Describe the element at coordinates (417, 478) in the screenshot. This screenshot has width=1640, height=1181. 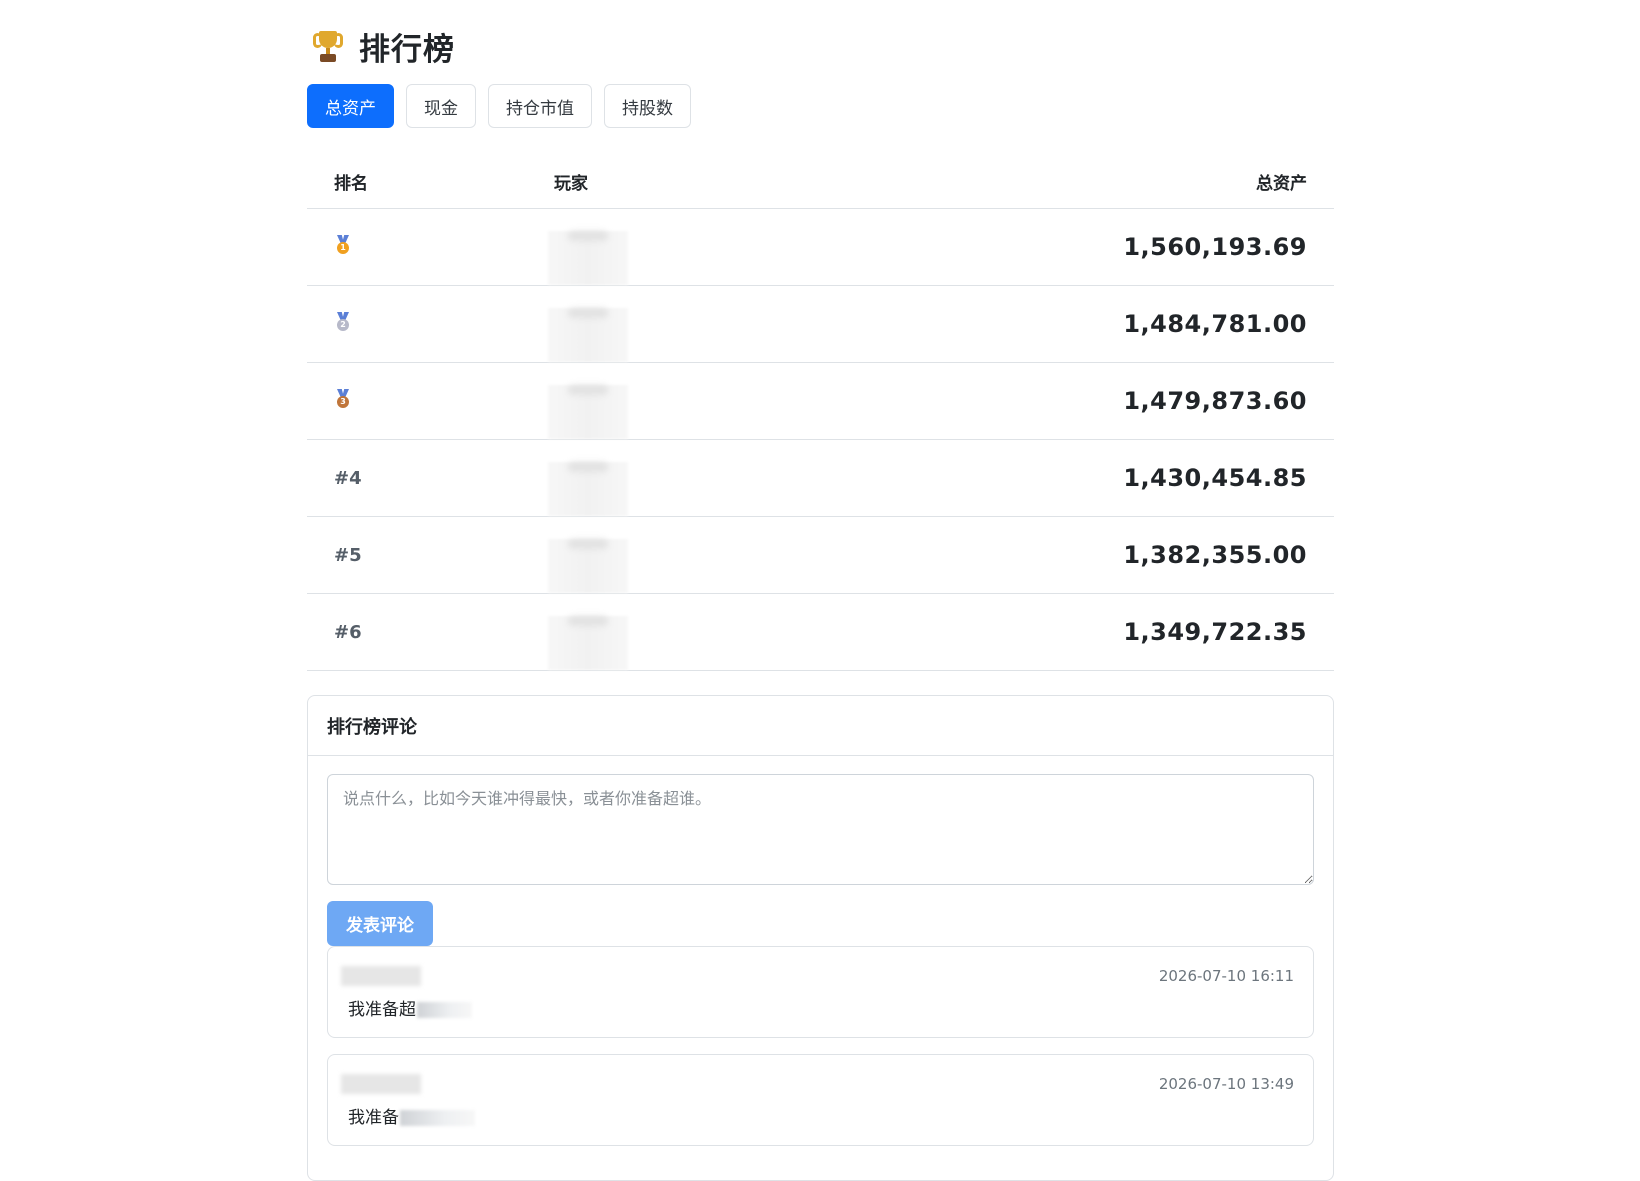
I see `rank-cell: #4` at that location.